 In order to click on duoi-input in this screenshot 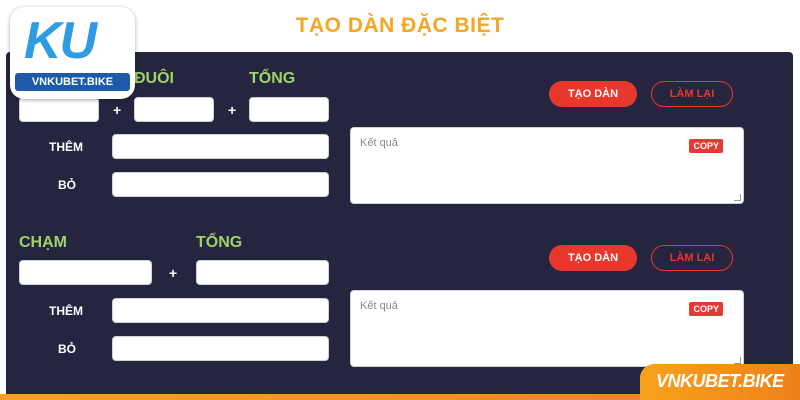, I will do `click(174, 109)`.